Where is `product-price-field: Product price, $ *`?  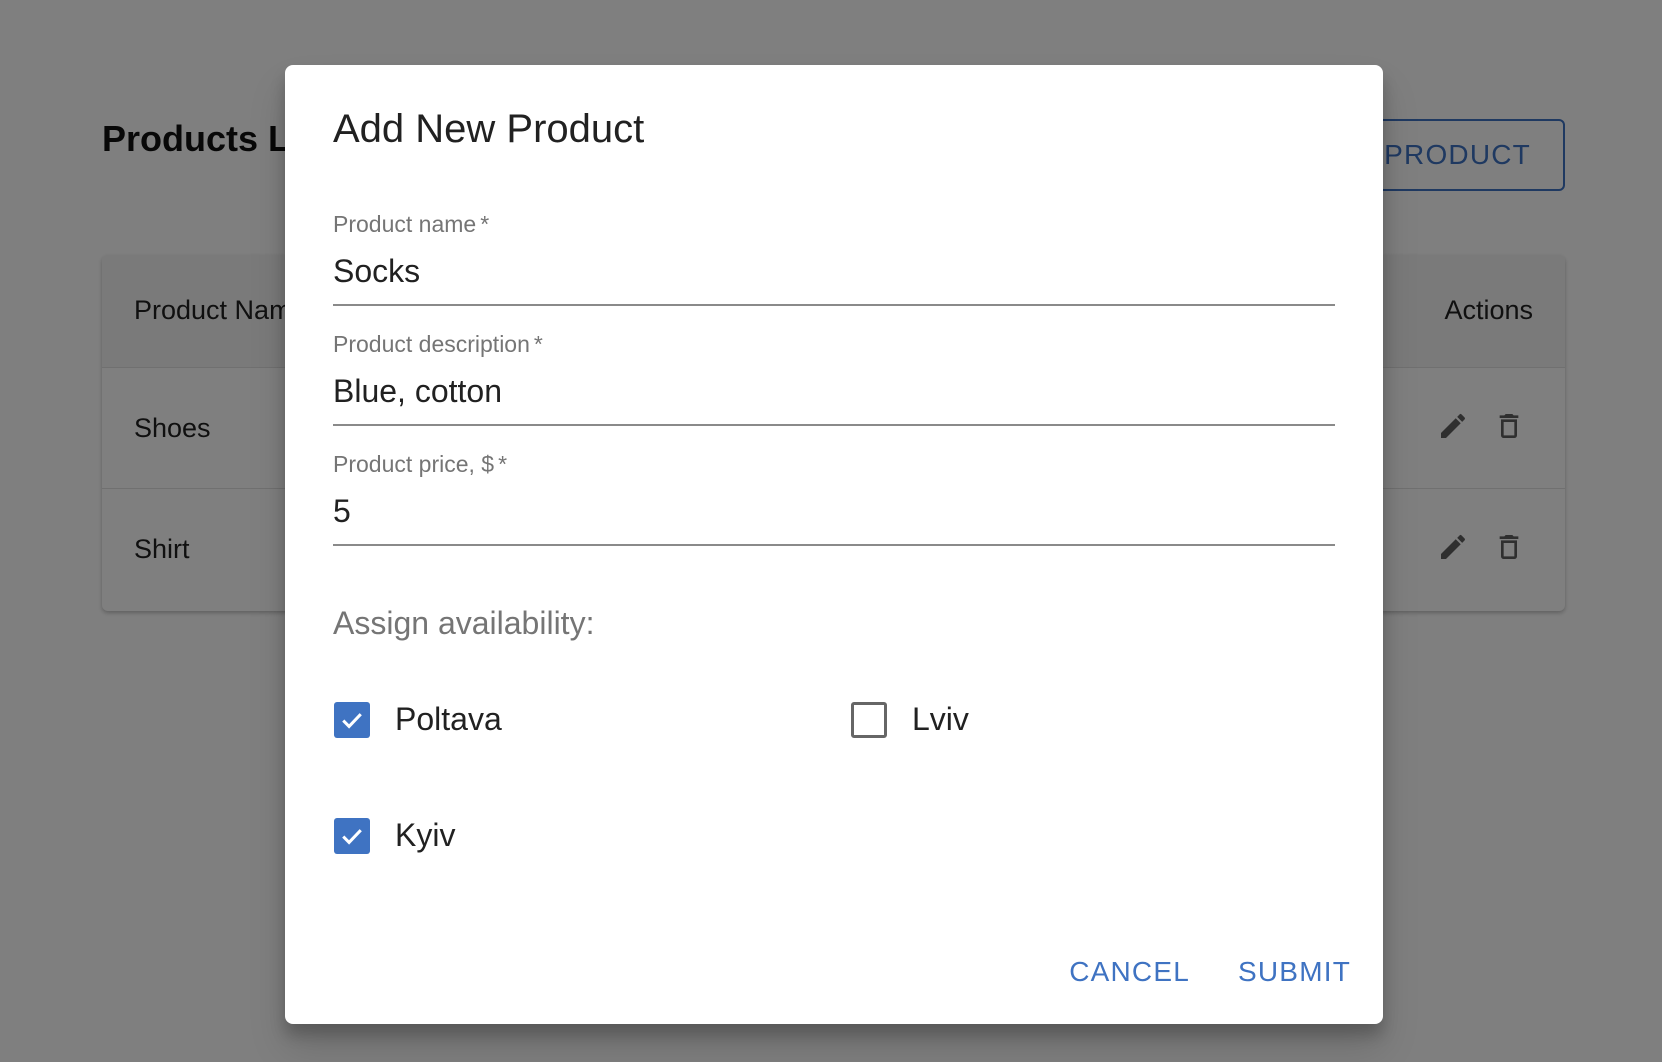
product-price-field: Product price, $ * is located at coordinates (834, 499).